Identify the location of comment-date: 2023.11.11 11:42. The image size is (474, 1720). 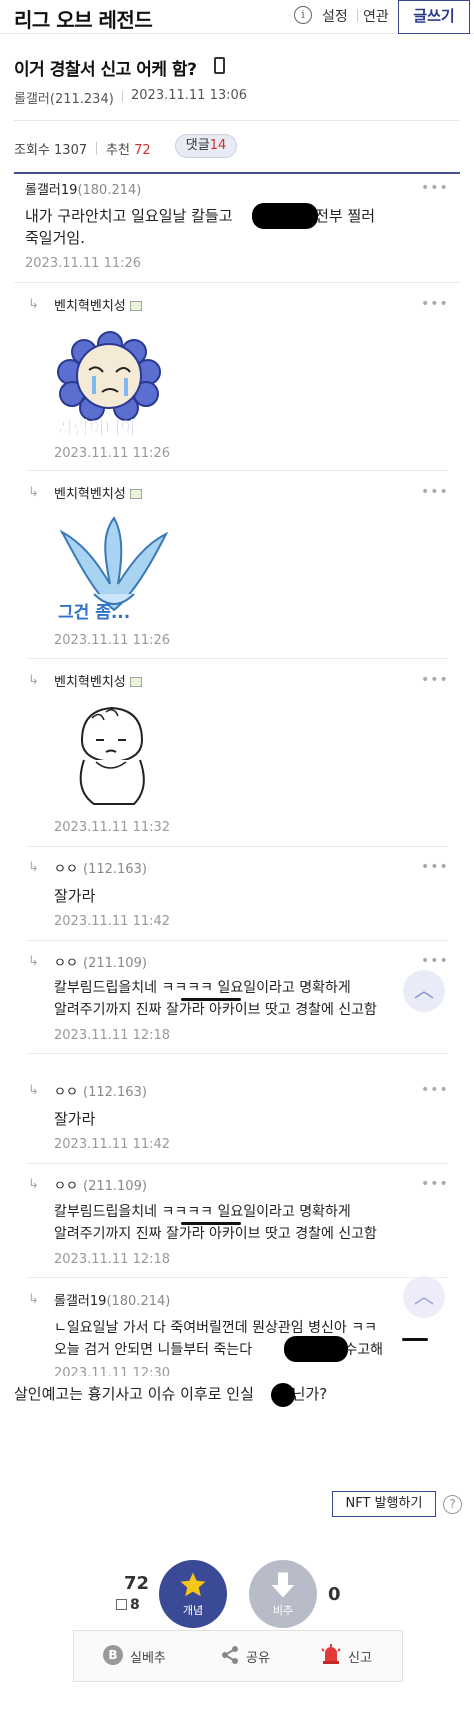
(112, 1144).